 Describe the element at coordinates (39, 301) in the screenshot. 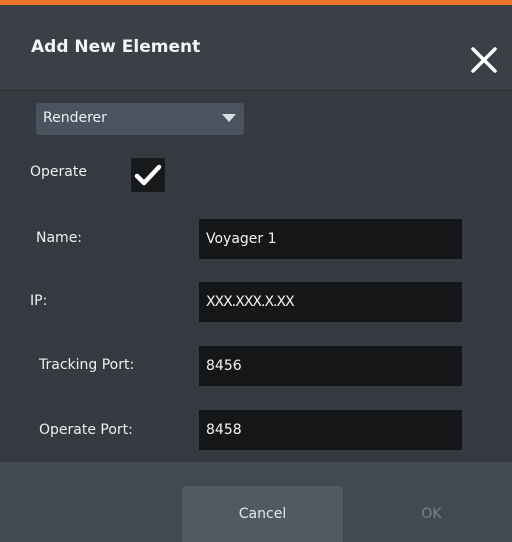

I see `ip-label: IP:` at that location.